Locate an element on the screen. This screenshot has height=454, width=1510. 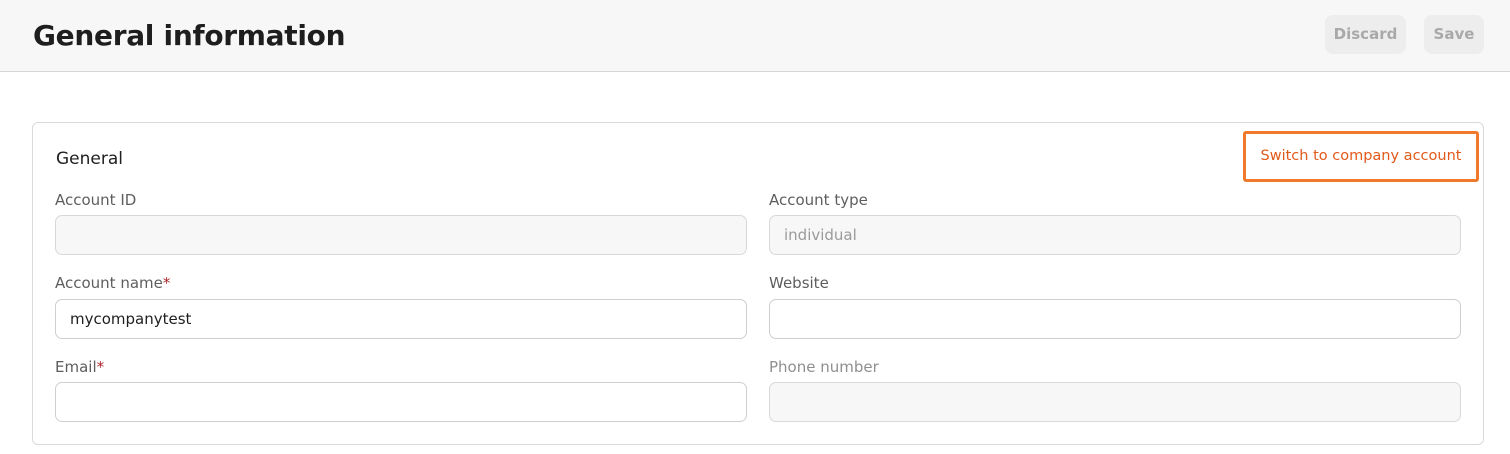
website-input is located at coordinates (1115, 319).